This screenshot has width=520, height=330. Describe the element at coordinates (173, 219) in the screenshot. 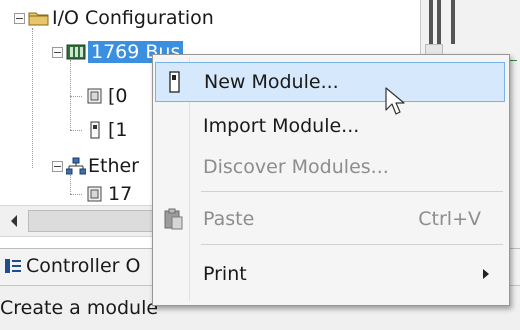

I see `paste-clipboard-icon` at that location.